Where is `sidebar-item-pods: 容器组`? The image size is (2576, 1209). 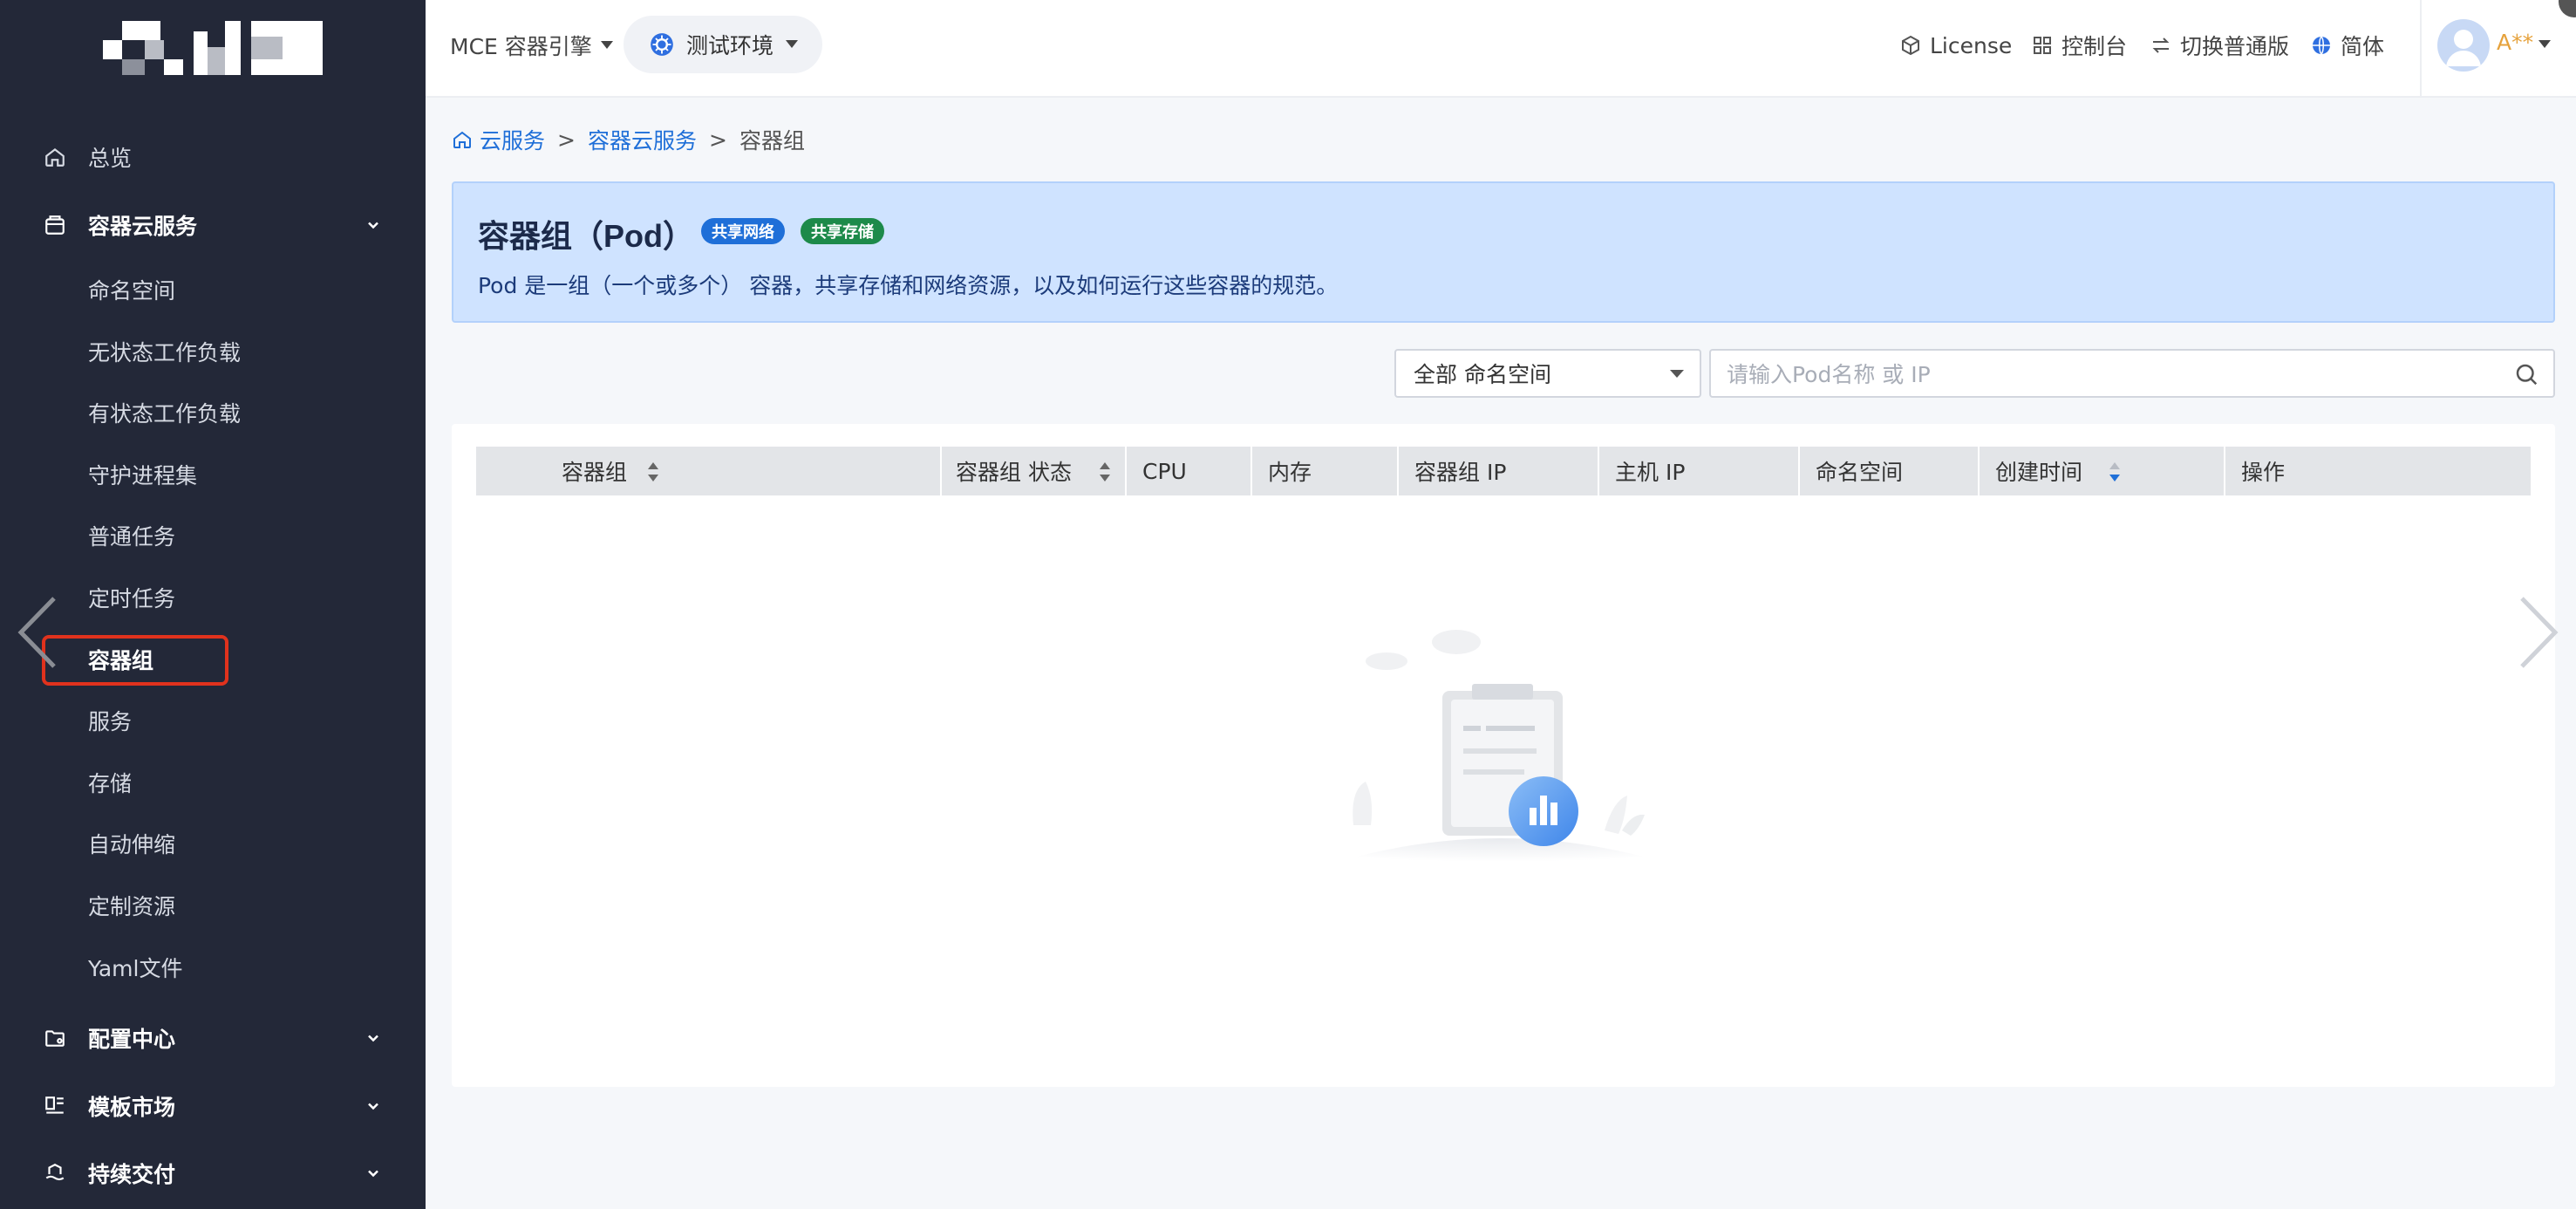
sidebar-item-pods: 容器组 is located at coordinates (213, 659).